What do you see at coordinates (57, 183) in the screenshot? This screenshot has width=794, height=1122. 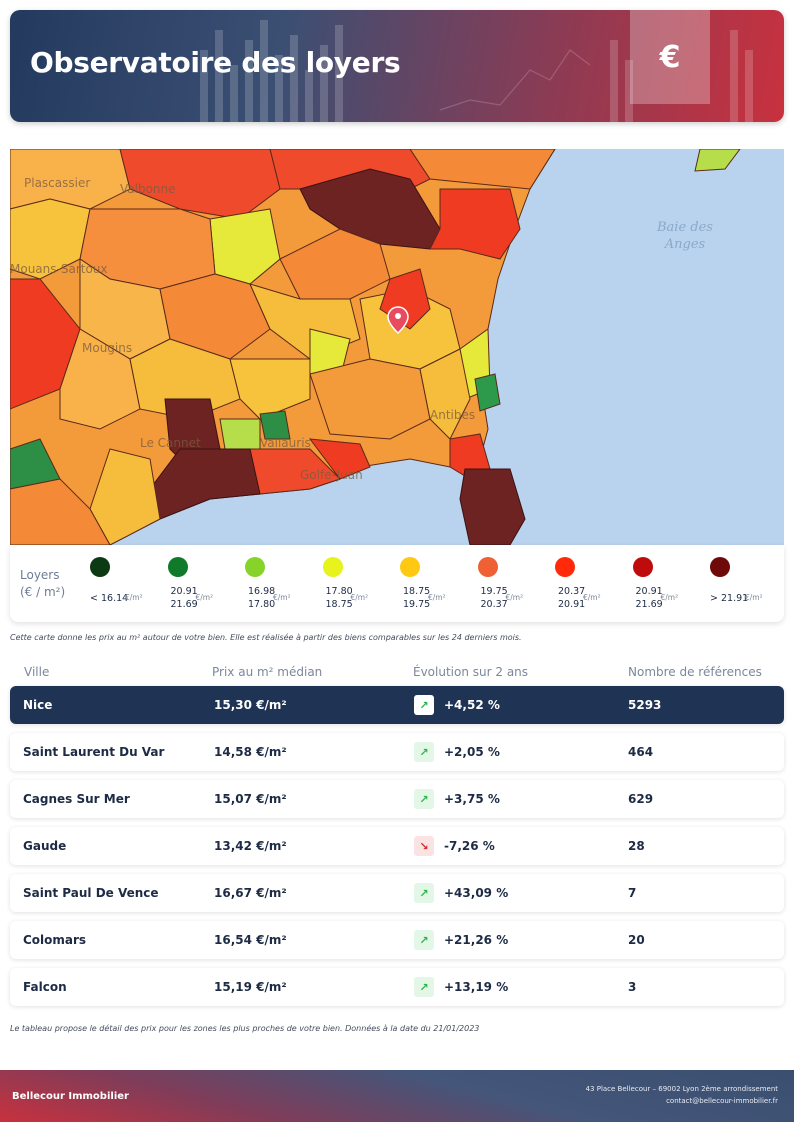 I see `map-label-plascassier: Plascassier` at bounding box center [57, 183].